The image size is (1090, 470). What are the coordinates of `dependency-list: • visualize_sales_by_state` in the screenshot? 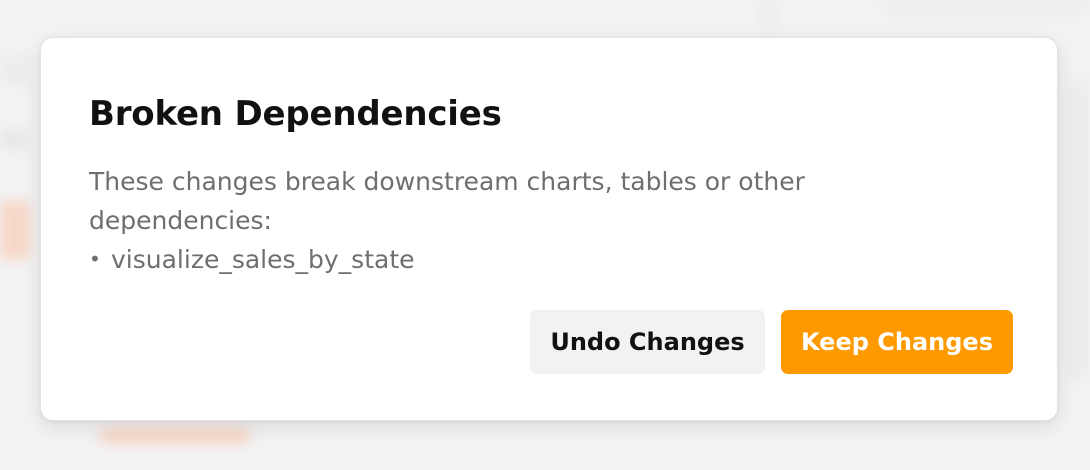 It's located at (479, 259).